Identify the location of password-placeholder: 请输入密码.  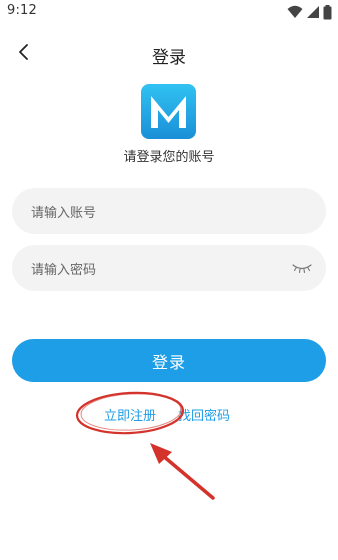
(64, 270).